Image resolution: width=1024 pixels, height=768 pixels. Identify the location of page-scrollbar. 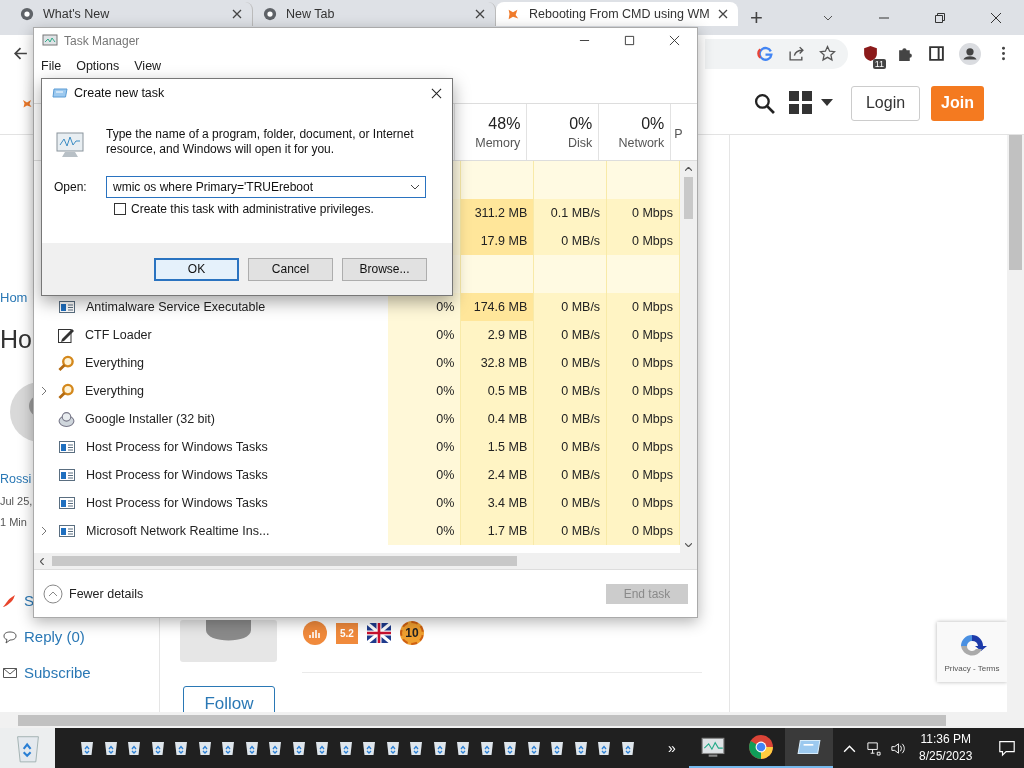
(1015, 423).